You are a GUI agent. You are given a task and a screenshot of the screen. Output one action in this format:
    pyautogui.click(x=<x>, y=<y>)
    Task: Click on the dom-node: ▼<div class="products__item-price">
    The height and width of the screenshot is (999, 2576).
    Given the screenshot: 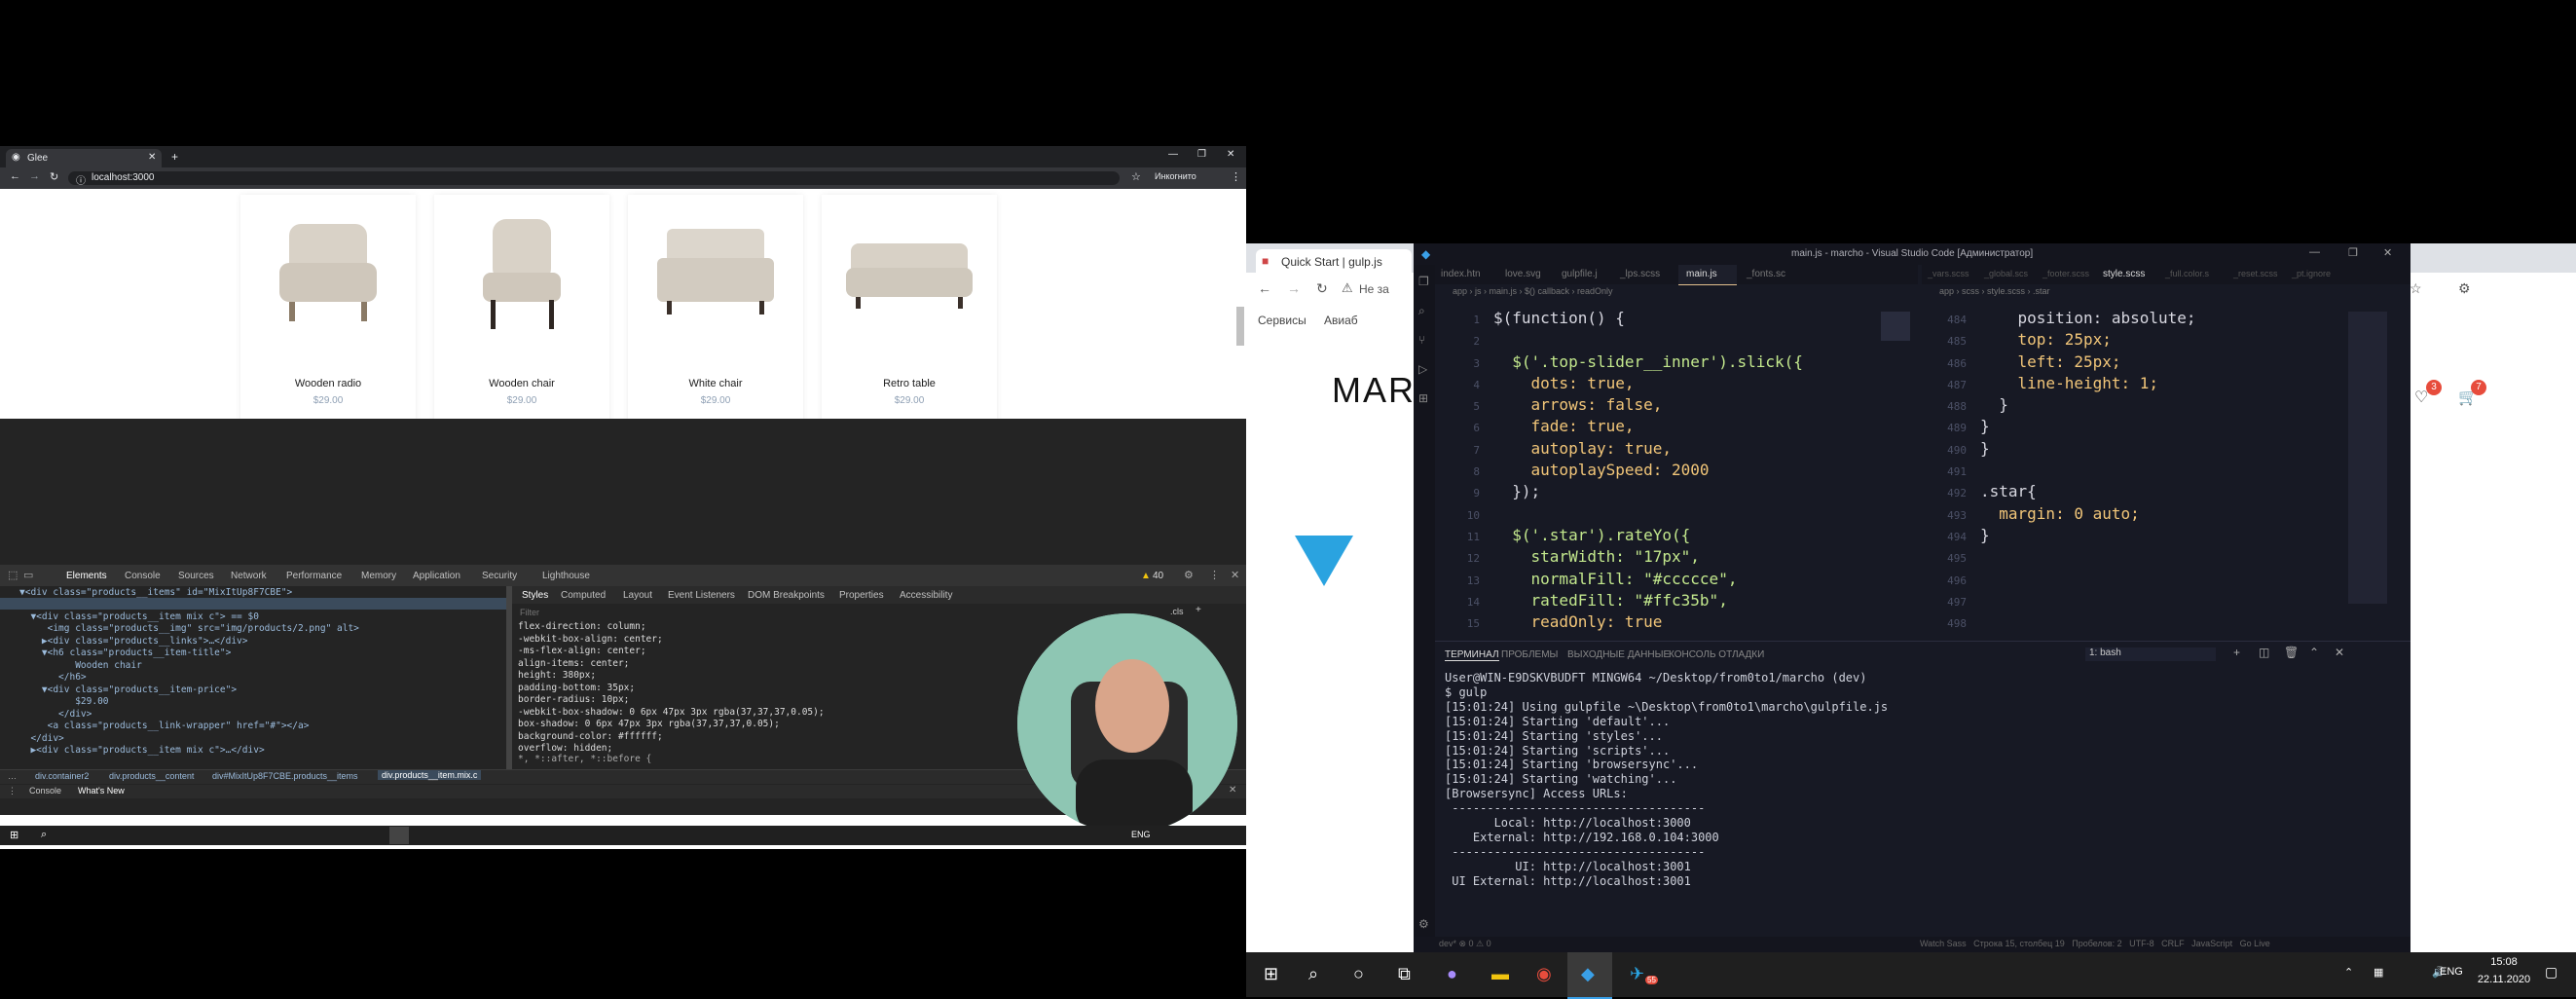 What is the action you would take?
    pyautogui.click(x=262, y=690)
    